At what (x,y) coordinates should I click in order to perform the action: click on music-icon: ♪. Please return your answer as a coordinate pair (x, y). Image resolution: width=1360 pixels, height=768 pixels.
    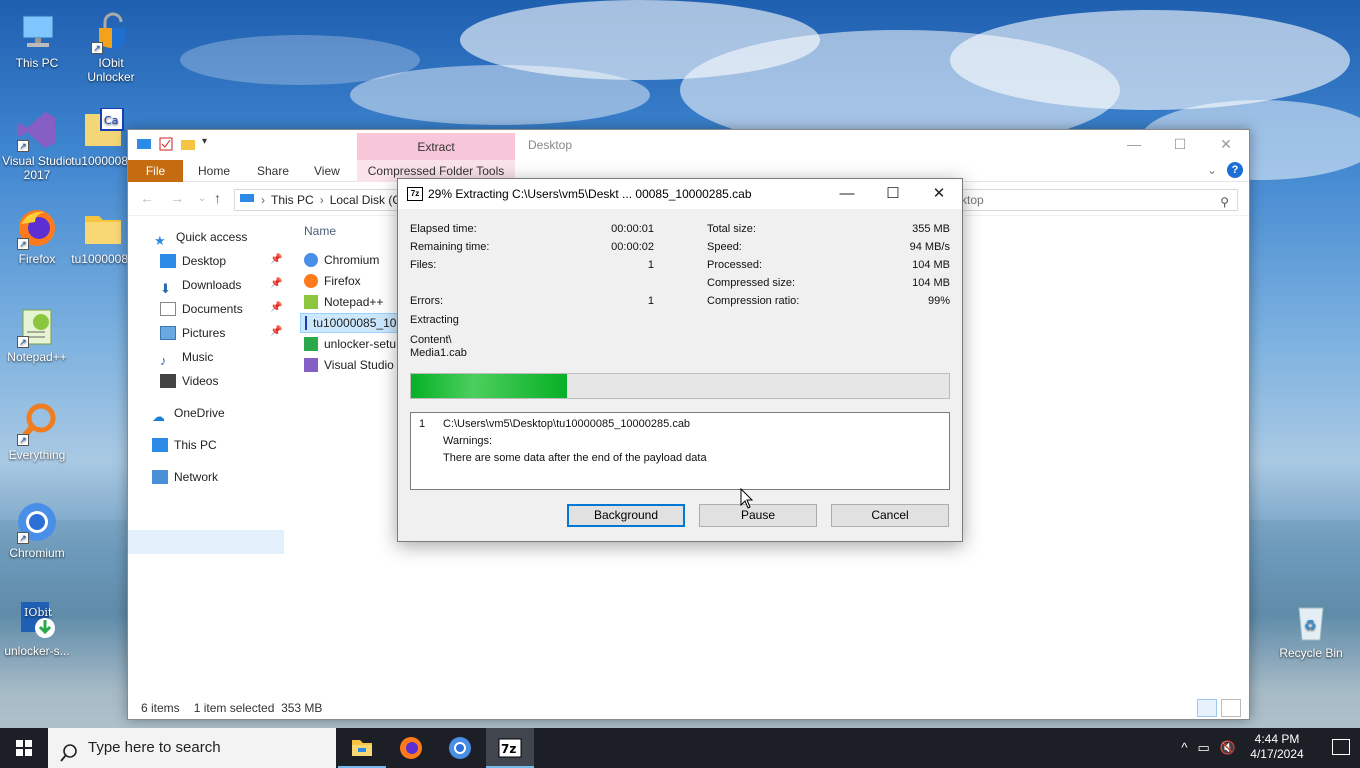
    Looking at the image, I should click on (163, 360).